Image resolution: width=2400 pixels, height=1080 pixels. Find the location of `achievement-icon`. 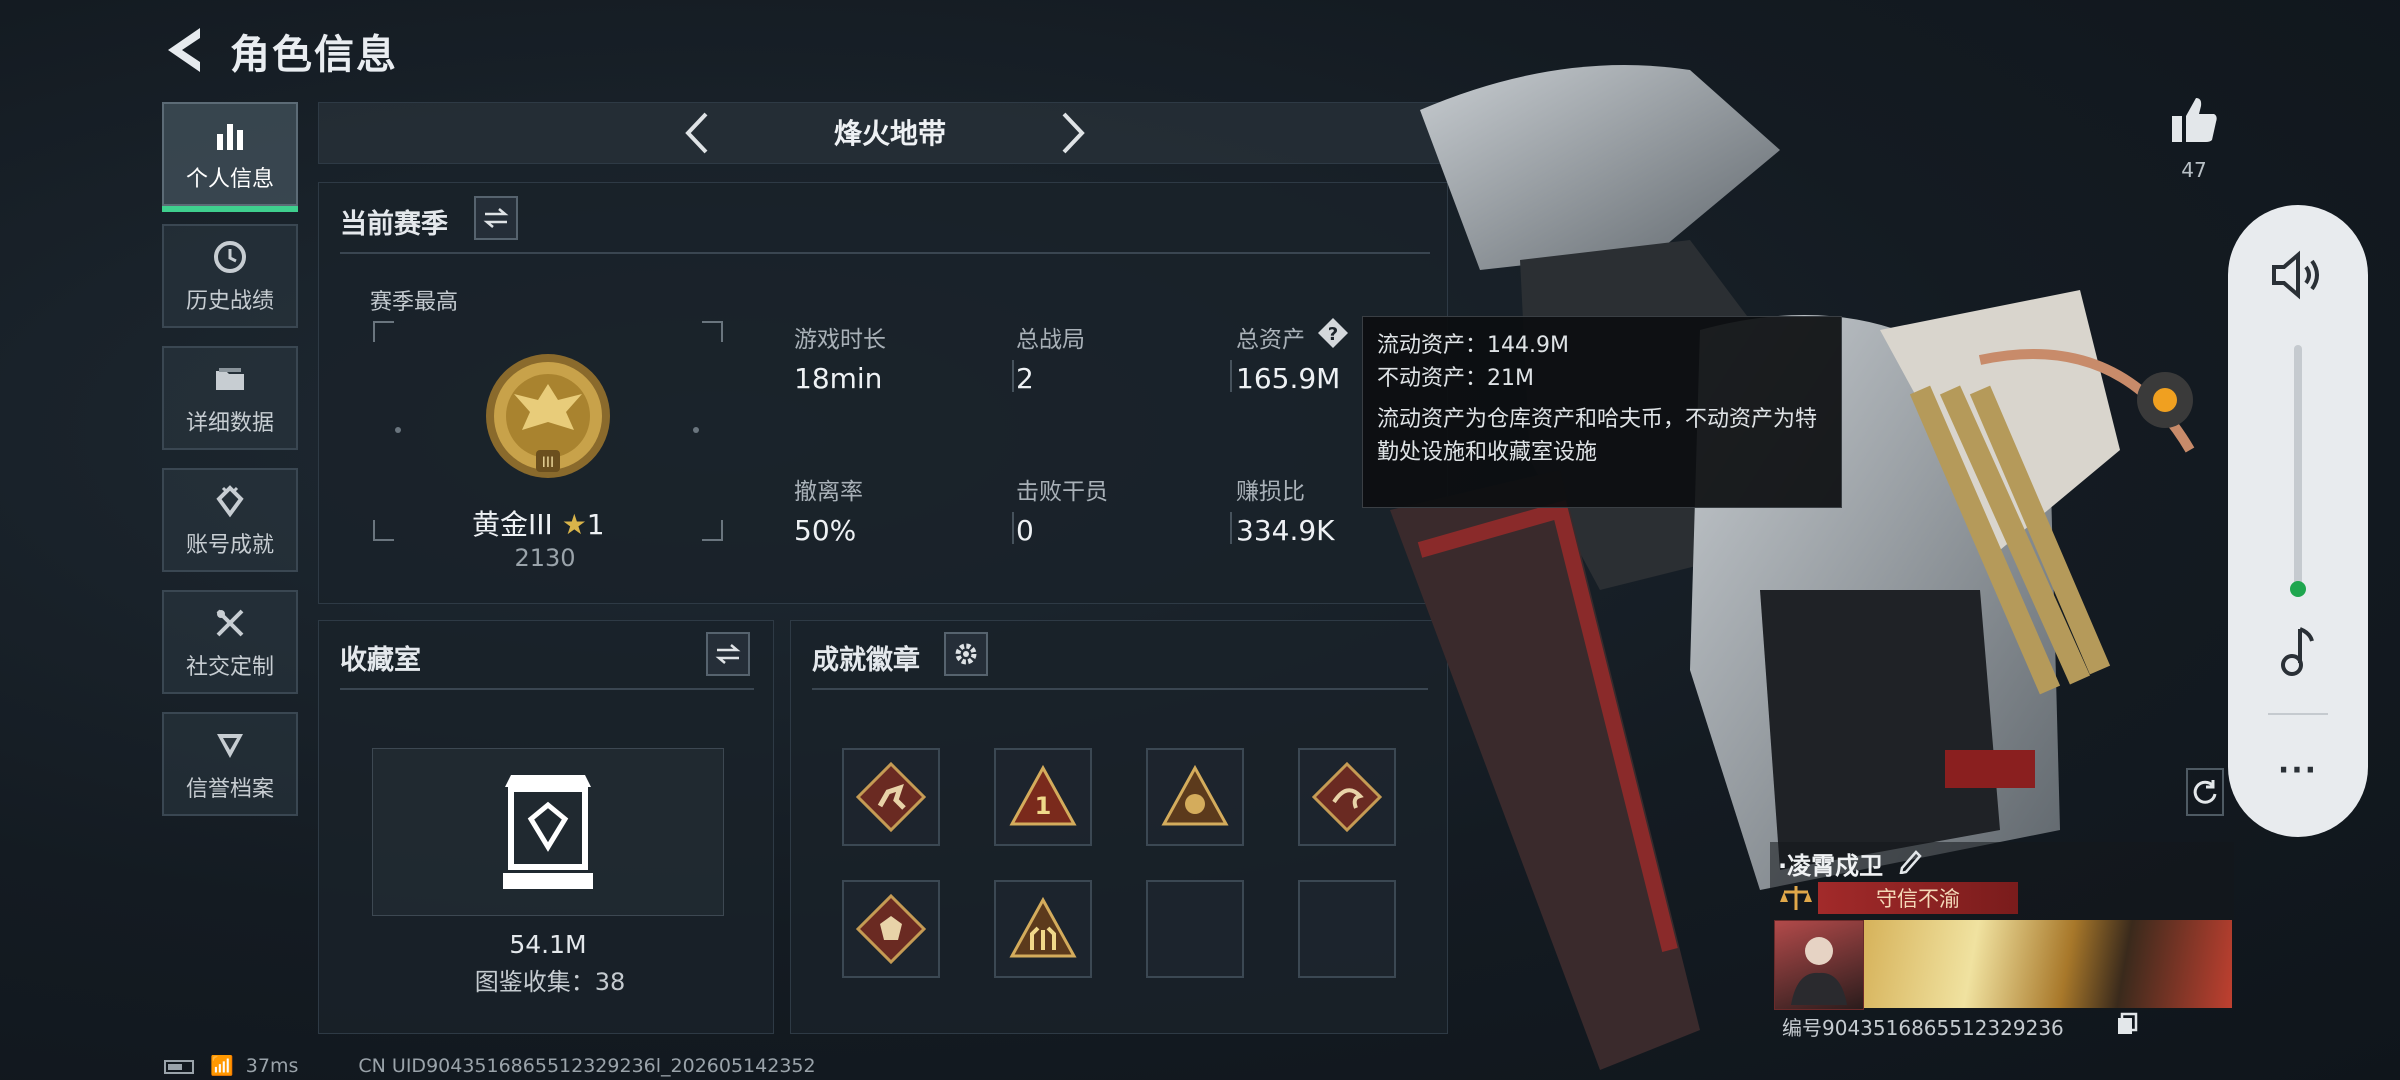

achievement-icon is located at coordinates (230, 501).